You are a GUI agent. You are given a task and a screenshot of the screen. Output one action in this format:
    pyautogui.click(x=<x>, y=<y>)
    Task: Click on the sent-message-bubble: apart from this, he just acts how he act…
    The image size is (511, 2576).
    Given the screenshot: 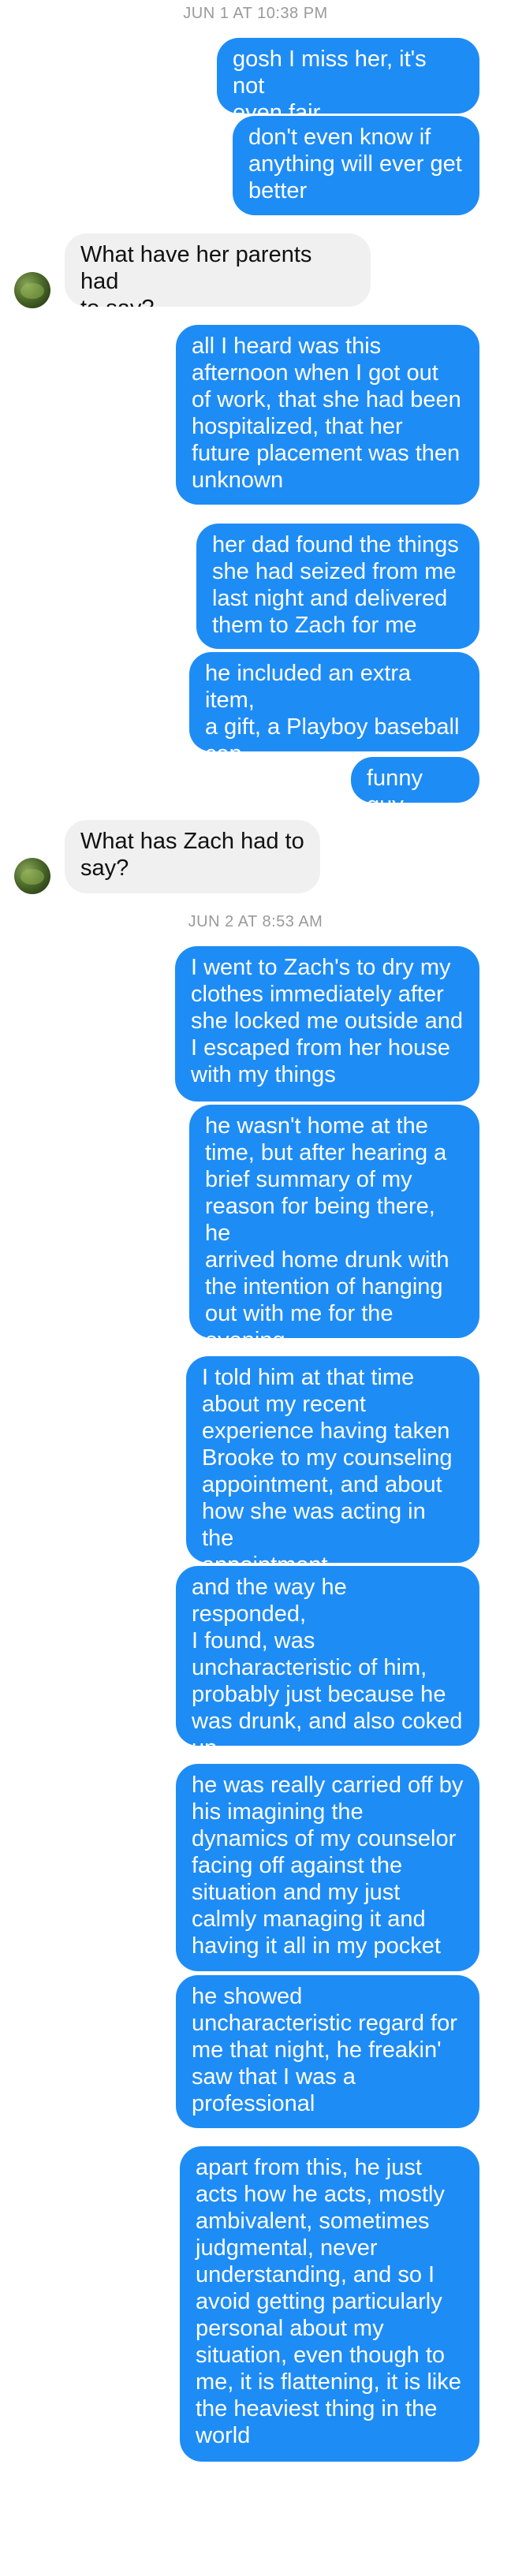 What is the action you would take?
    pyautogui.click(x=329, y=2304)
    